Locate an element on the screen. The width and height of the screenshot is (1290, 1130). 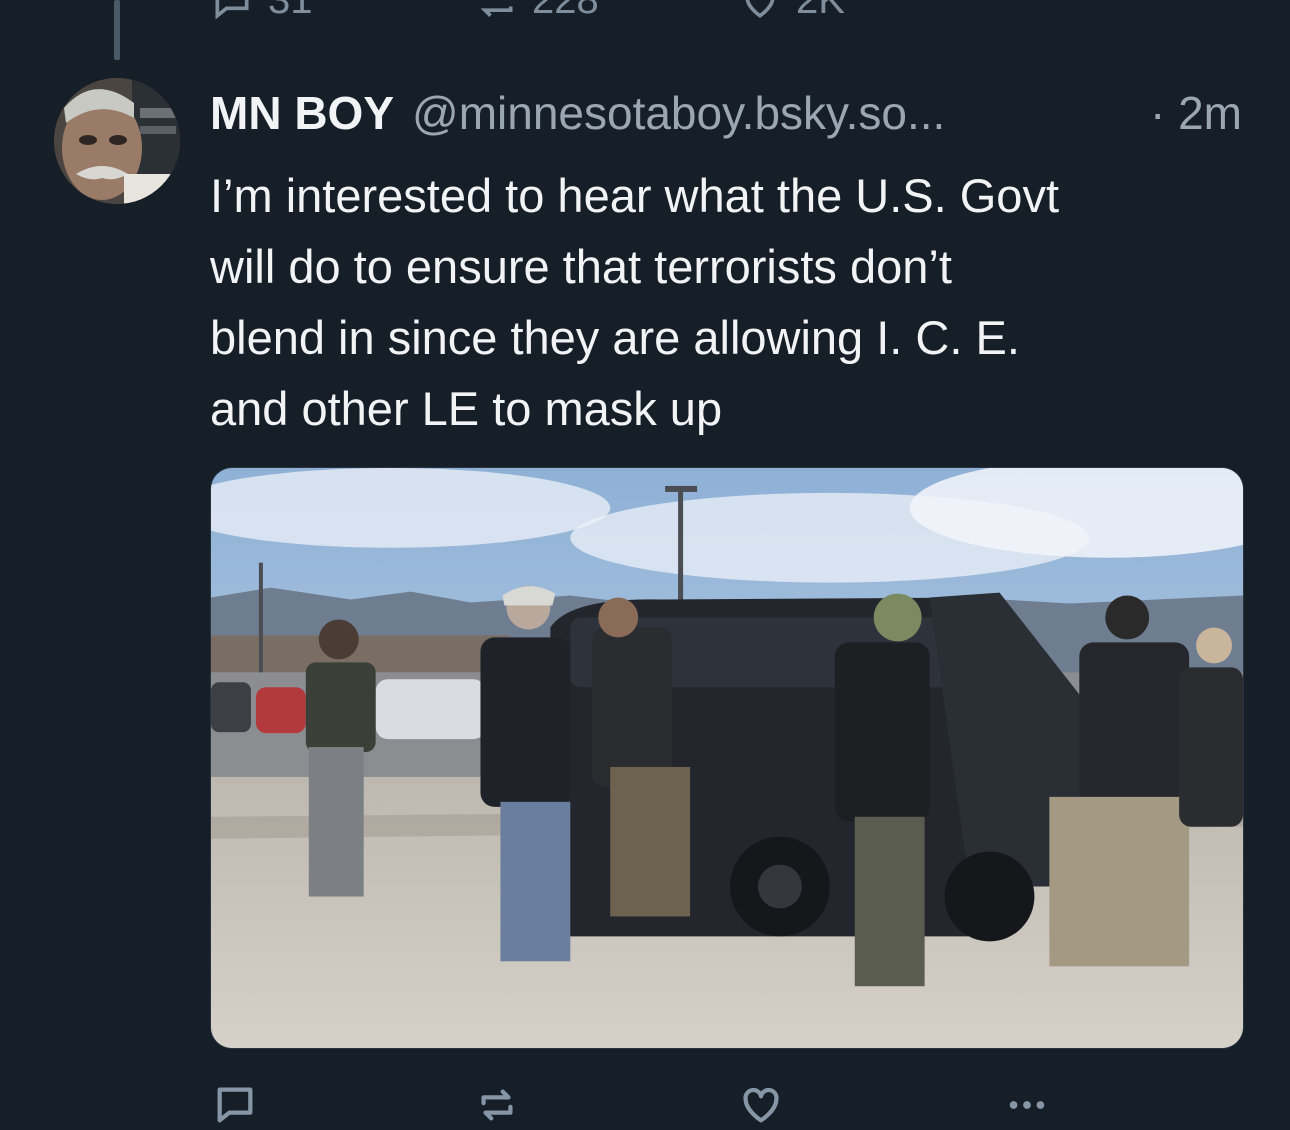
previous-reply-count: 31 is located at coordinates (261, 11).